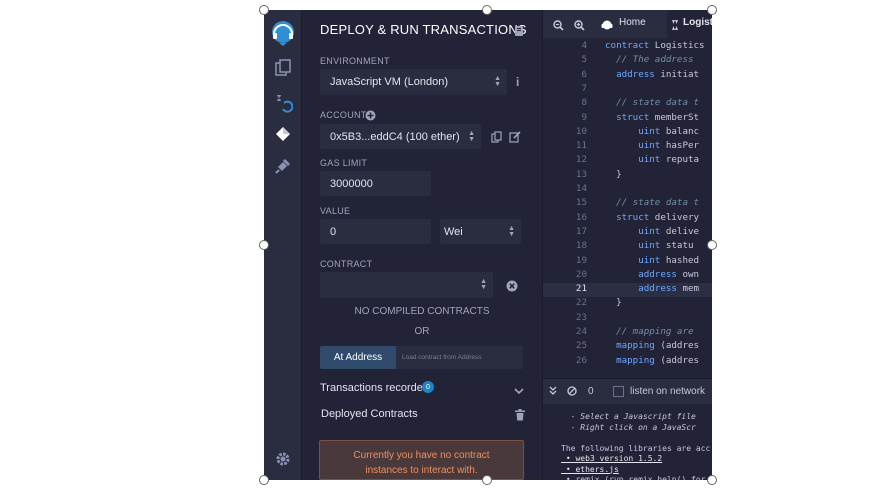 This screenshot has width=878, height=494. Describe the element at coordinates (519, 391) in the screenshot. I see `chevron-down-icon` at that location.